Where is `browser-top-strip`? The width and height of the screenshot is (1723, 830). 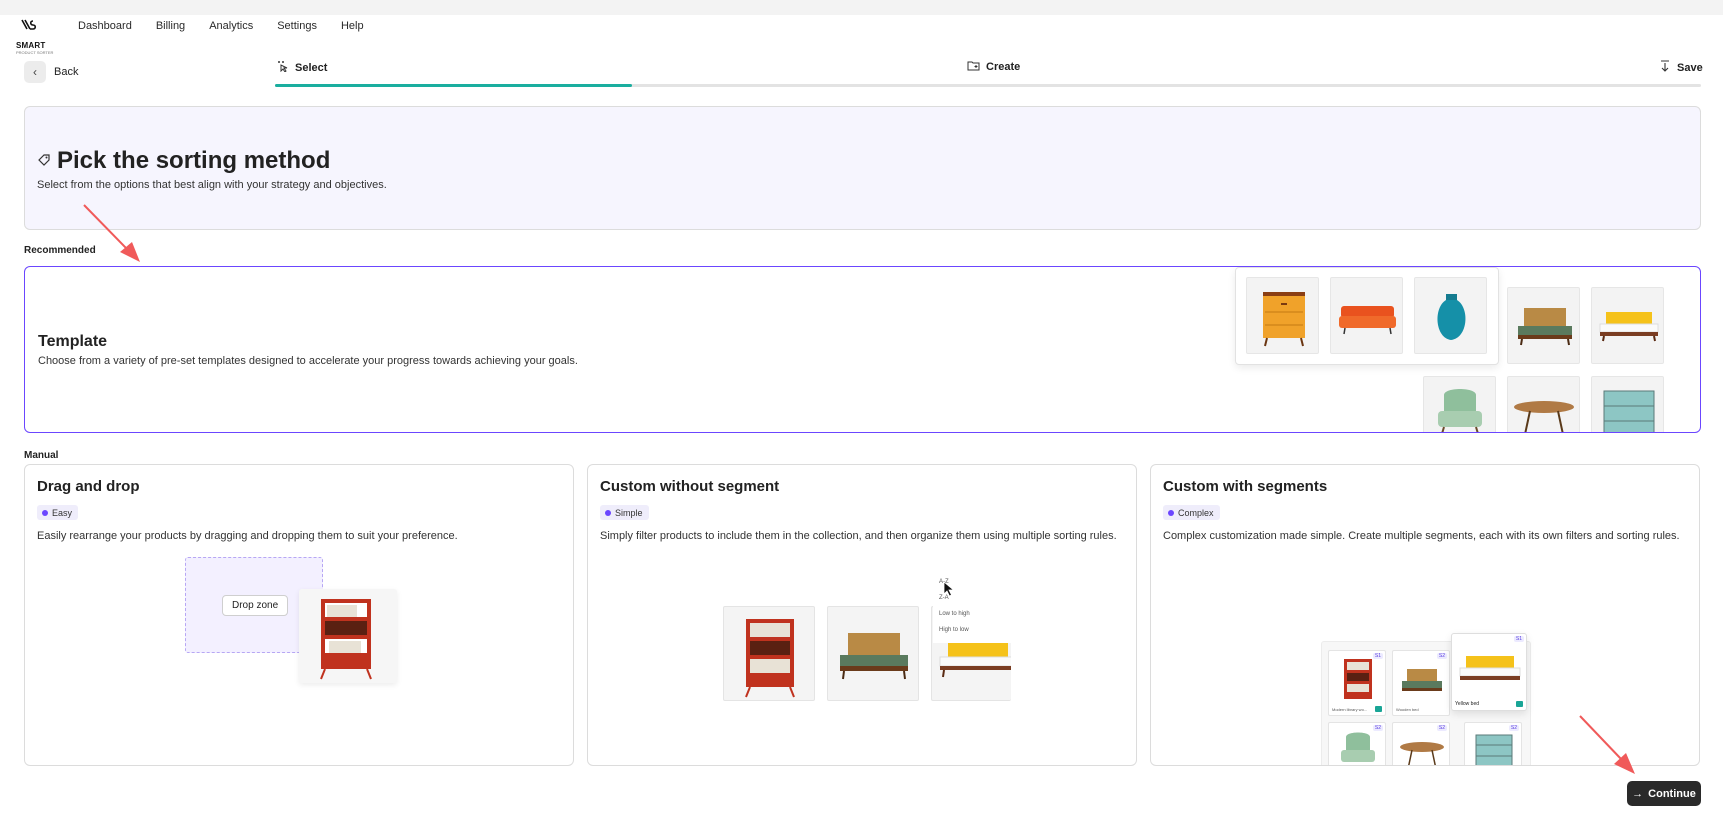
browser-top-strip is located at coordinates (861, 7).